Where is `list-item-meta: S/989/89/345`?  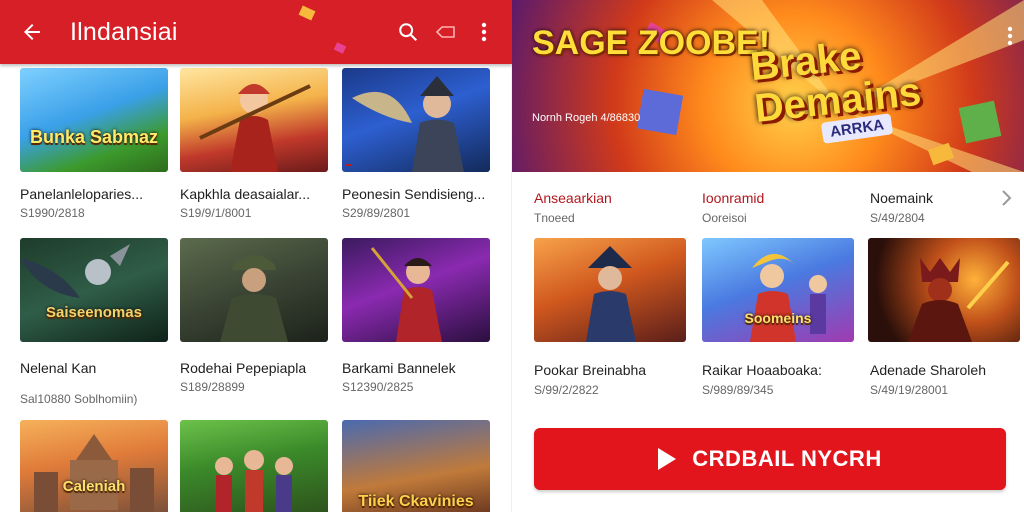 list-item-meta: S/989/89/345 is located at coordinates (738, 390).